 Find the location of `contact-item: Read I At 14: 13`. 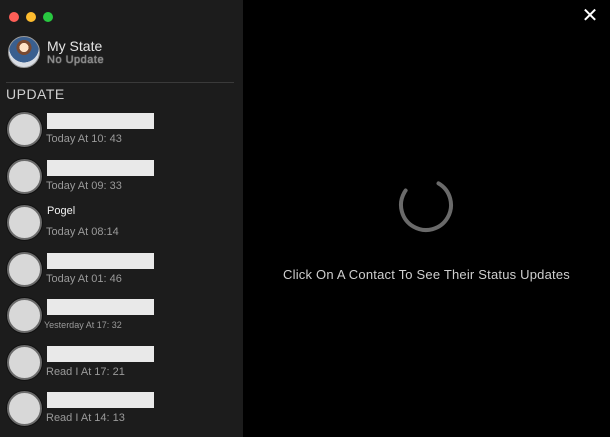

contact-item: Read I At 14: 13 is located at coordinates (121, 412).